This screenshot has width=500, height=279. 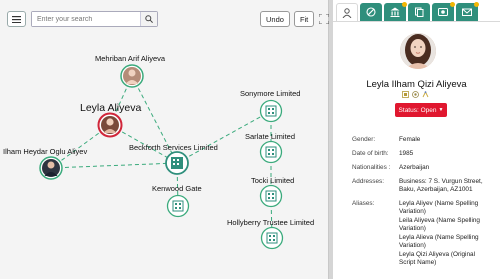 What do you see at coordinates (114, 165) in the screenshot?
I see `edge-ilham-beckforth` at bounding box center [114, 165].